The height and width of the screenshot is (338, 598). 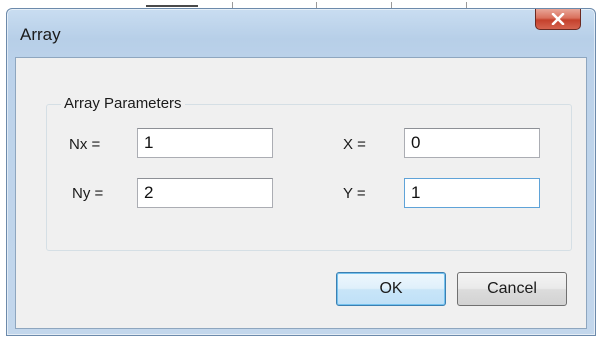 I want to click on x-label: X =, so click(x=354, y=144).